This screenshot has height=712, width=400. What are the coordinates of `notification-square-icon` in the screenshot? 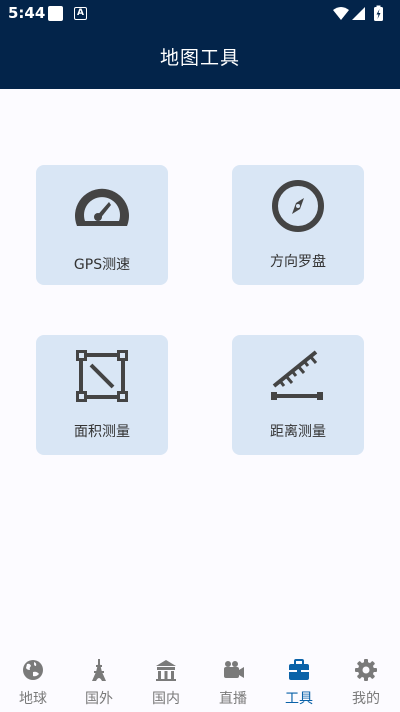 It's located at (55, 13).